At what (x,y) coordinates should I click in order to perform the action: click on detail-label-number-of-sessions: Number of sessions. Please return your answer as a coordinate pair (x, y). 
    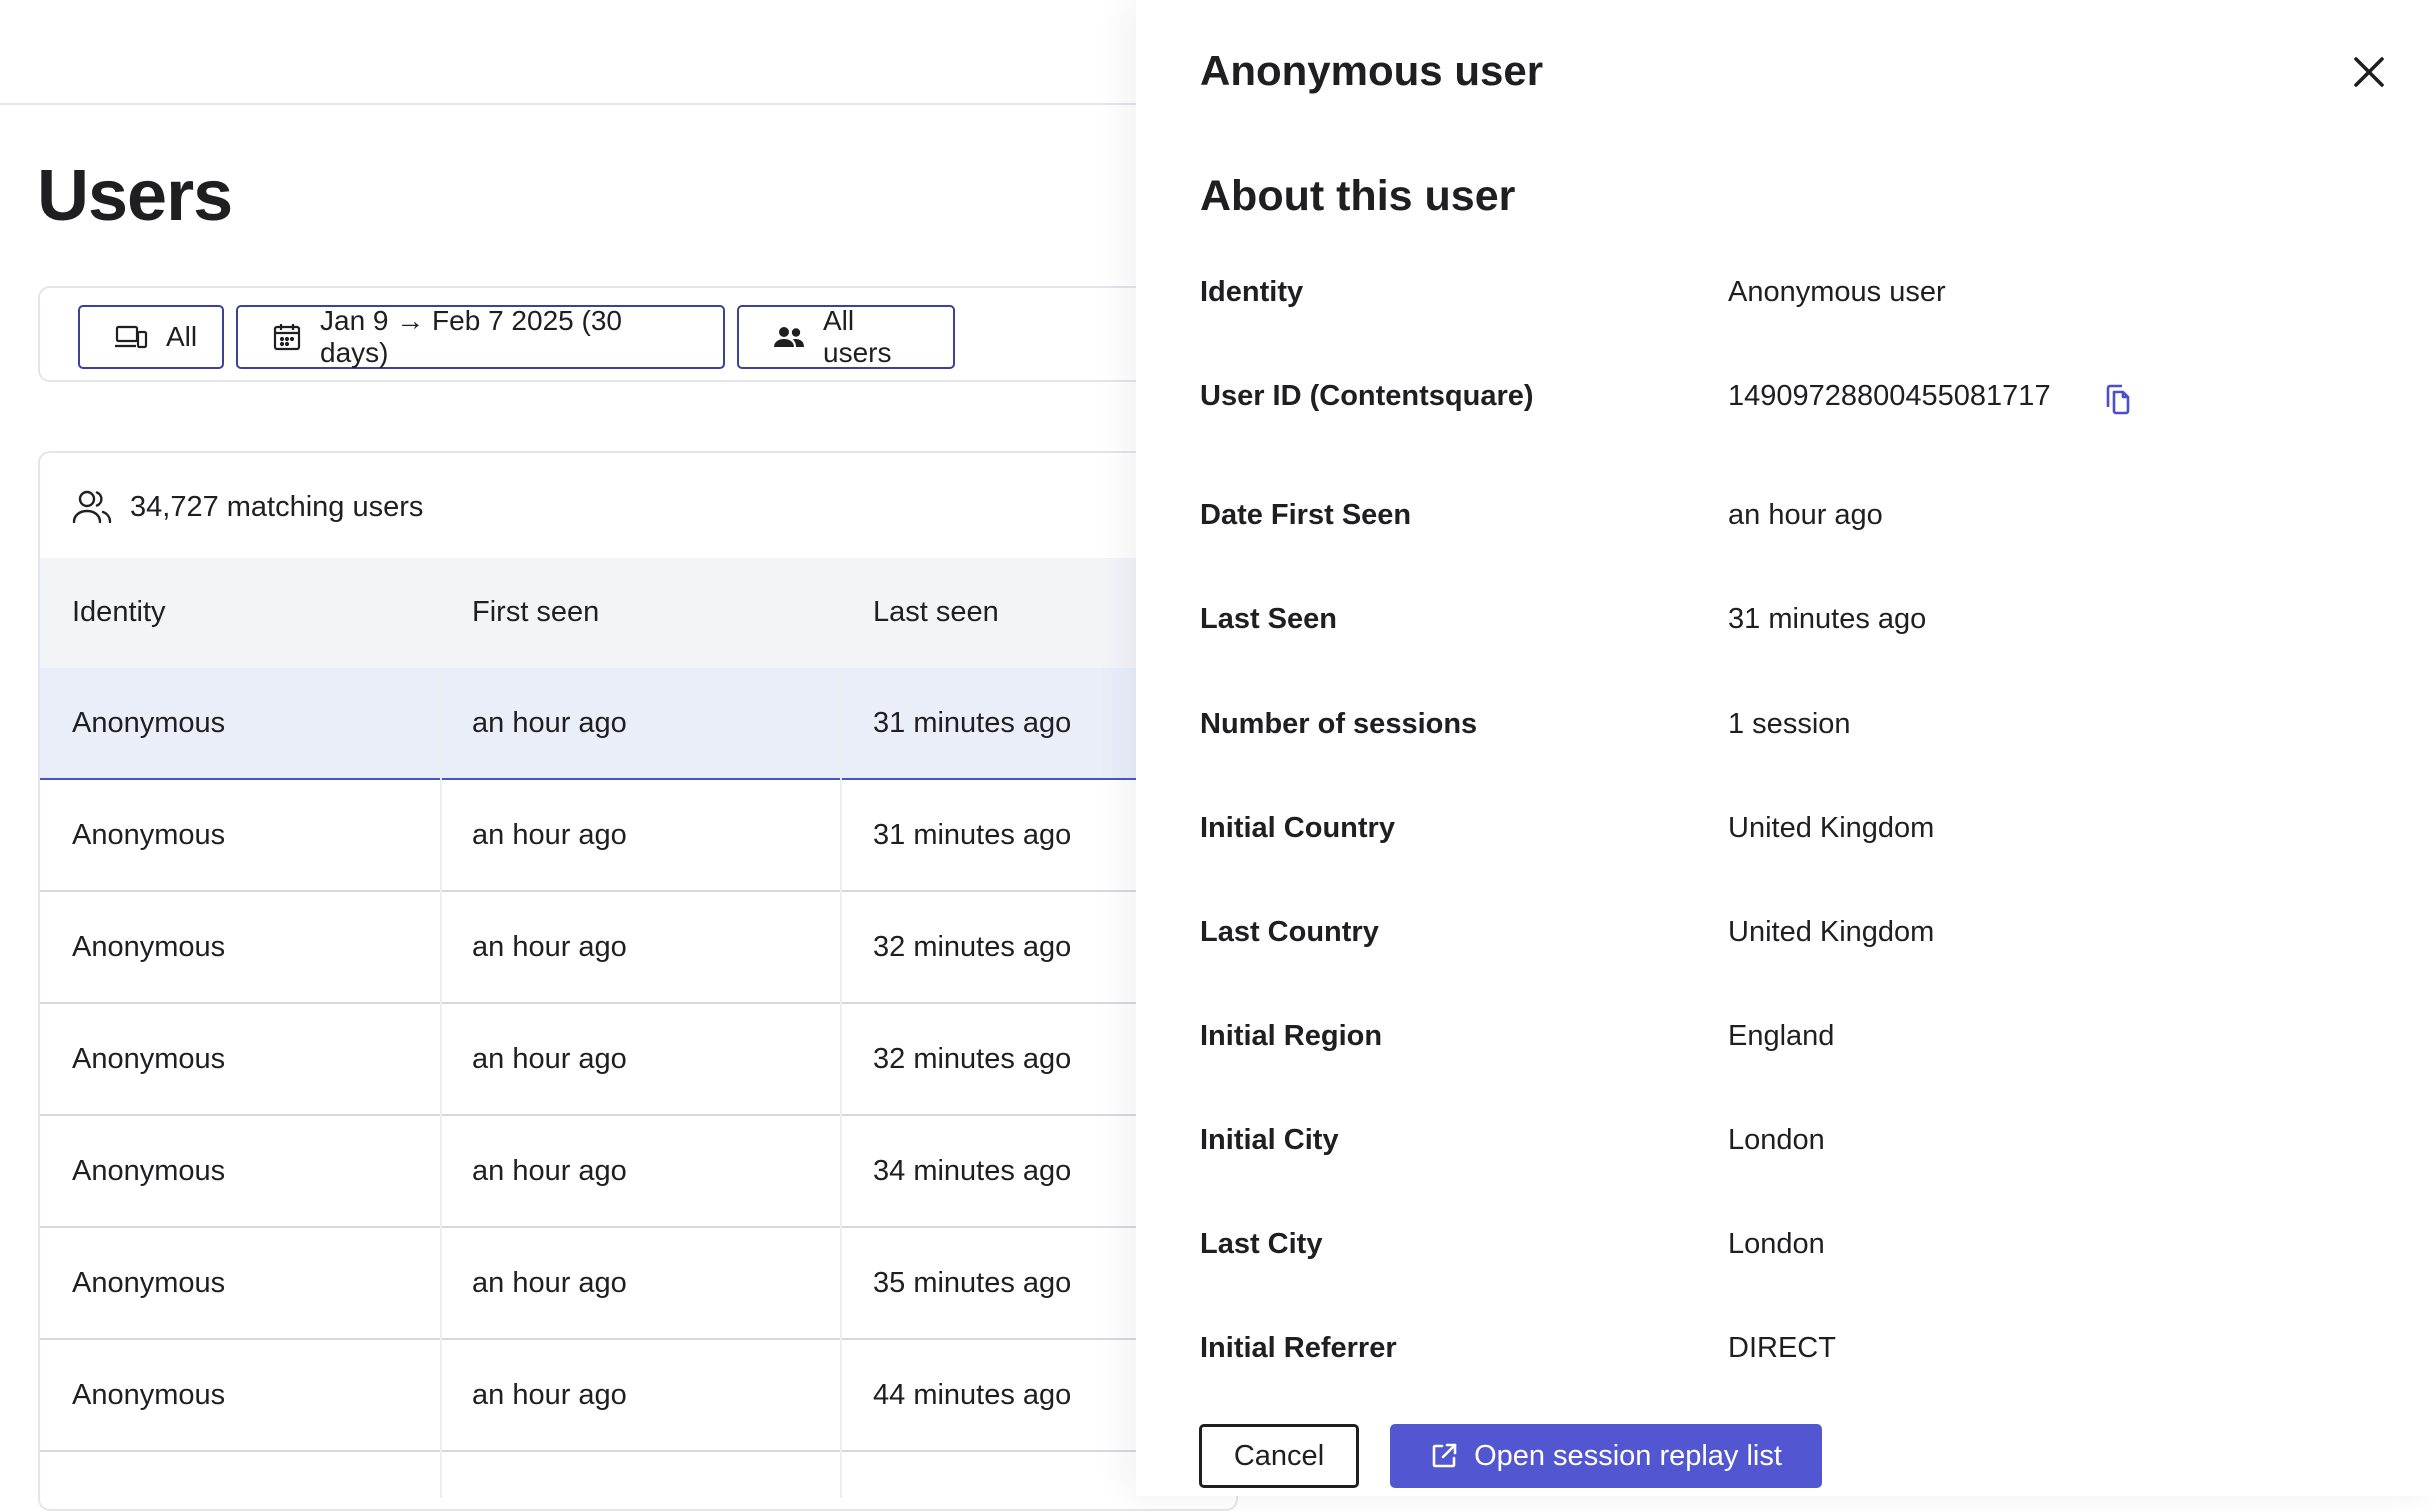
    Looking at the image, I should click on (1339, 724).